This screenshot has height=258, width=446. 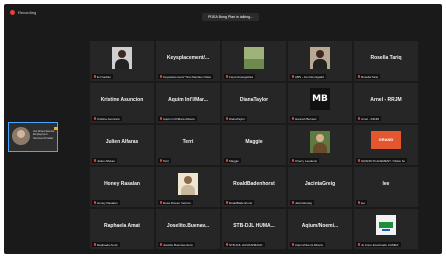 I want to click on participant-name-label: Joselito.Buenaventura, so click(x=176, y=244).